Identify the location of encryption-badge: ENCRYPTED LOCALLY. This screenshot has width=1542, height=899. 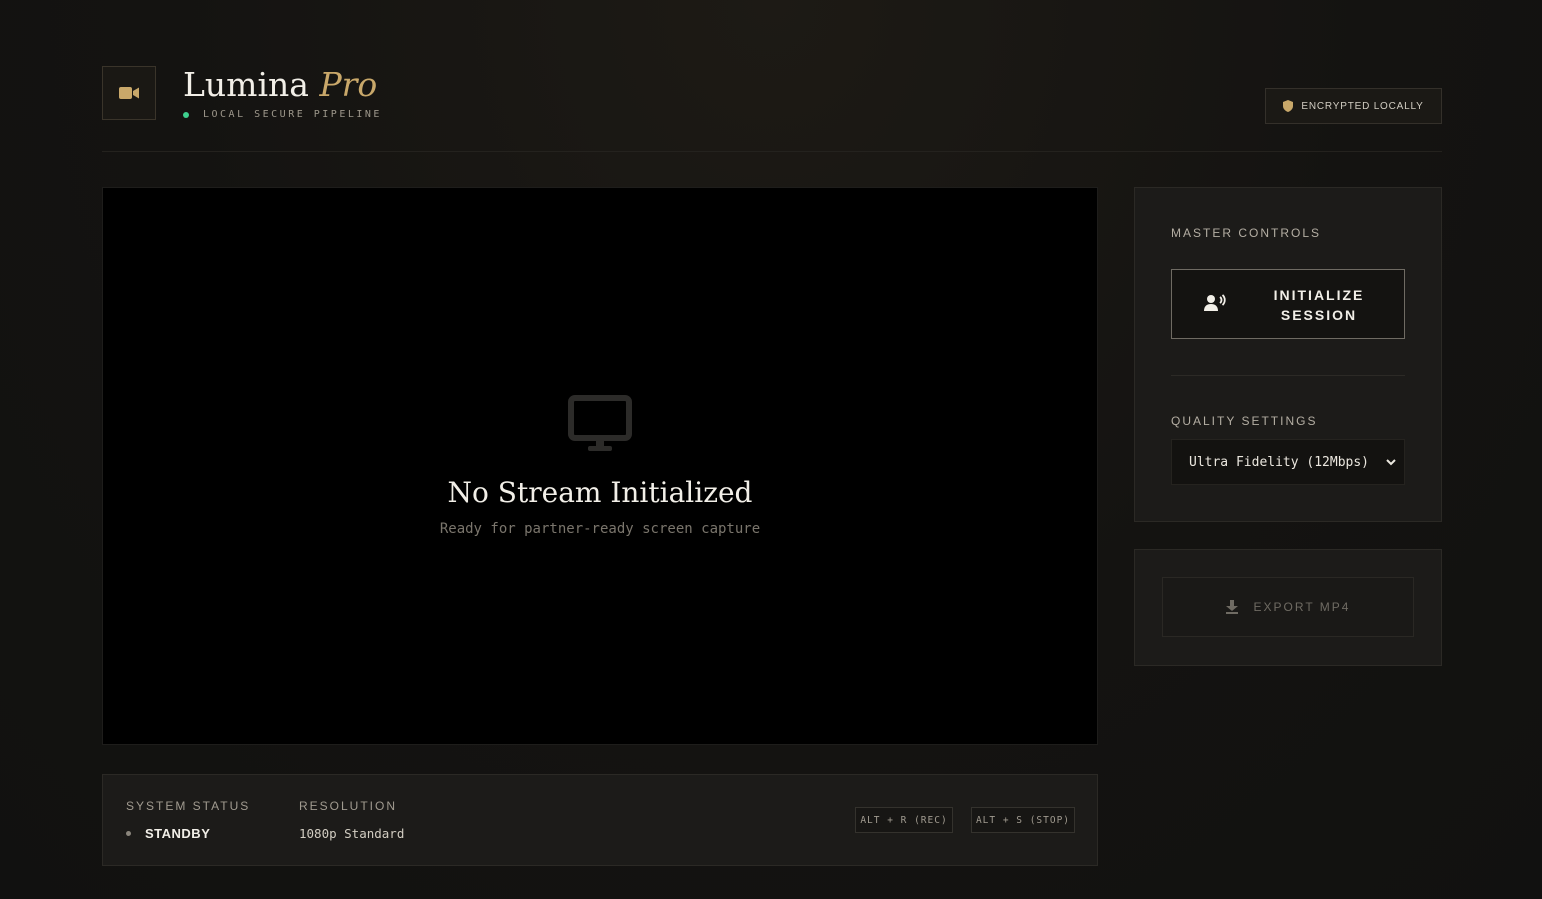
(1353, 106).